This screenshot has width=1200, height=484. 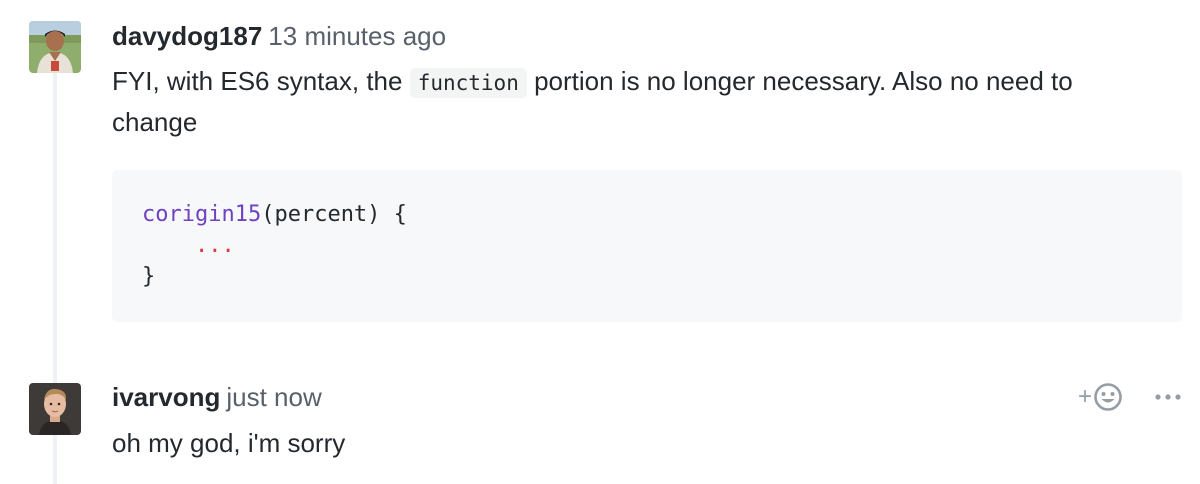 What do you see at coordinates (166, 397) in the screenshot?
I see `author-link: ivarvong` at bounding box center [166, 397].